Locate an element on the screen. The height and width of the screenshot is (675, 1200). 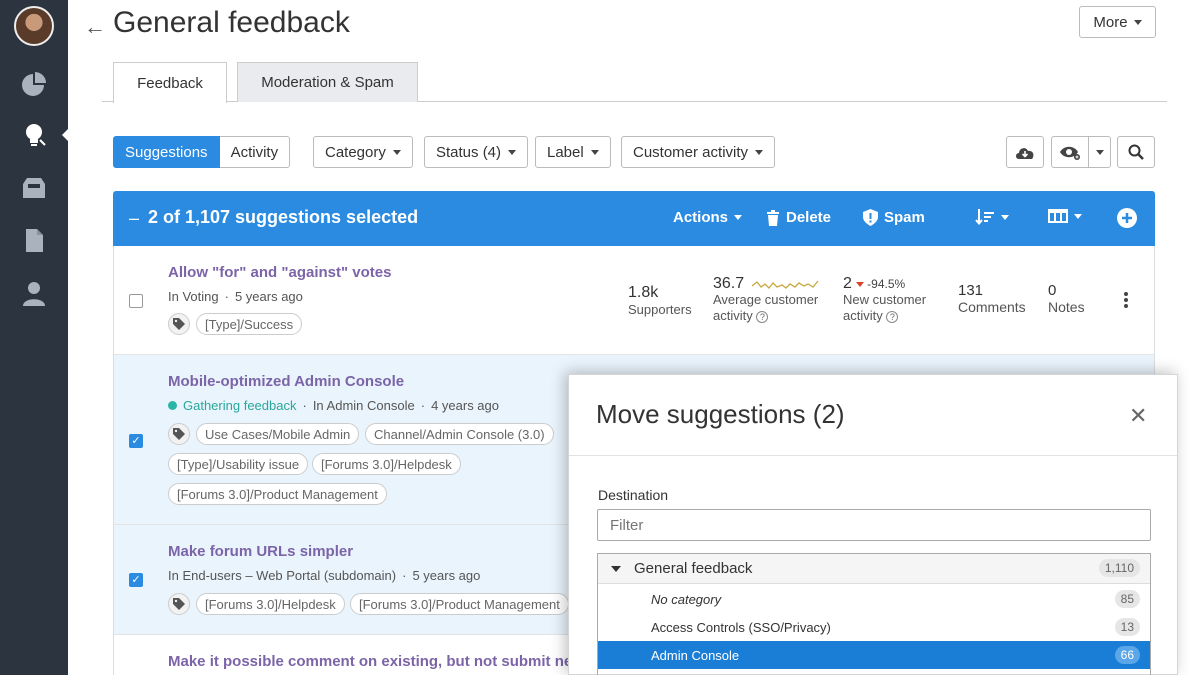
suggestions-toggle: Suggestions is located at coordinates (166, 152).